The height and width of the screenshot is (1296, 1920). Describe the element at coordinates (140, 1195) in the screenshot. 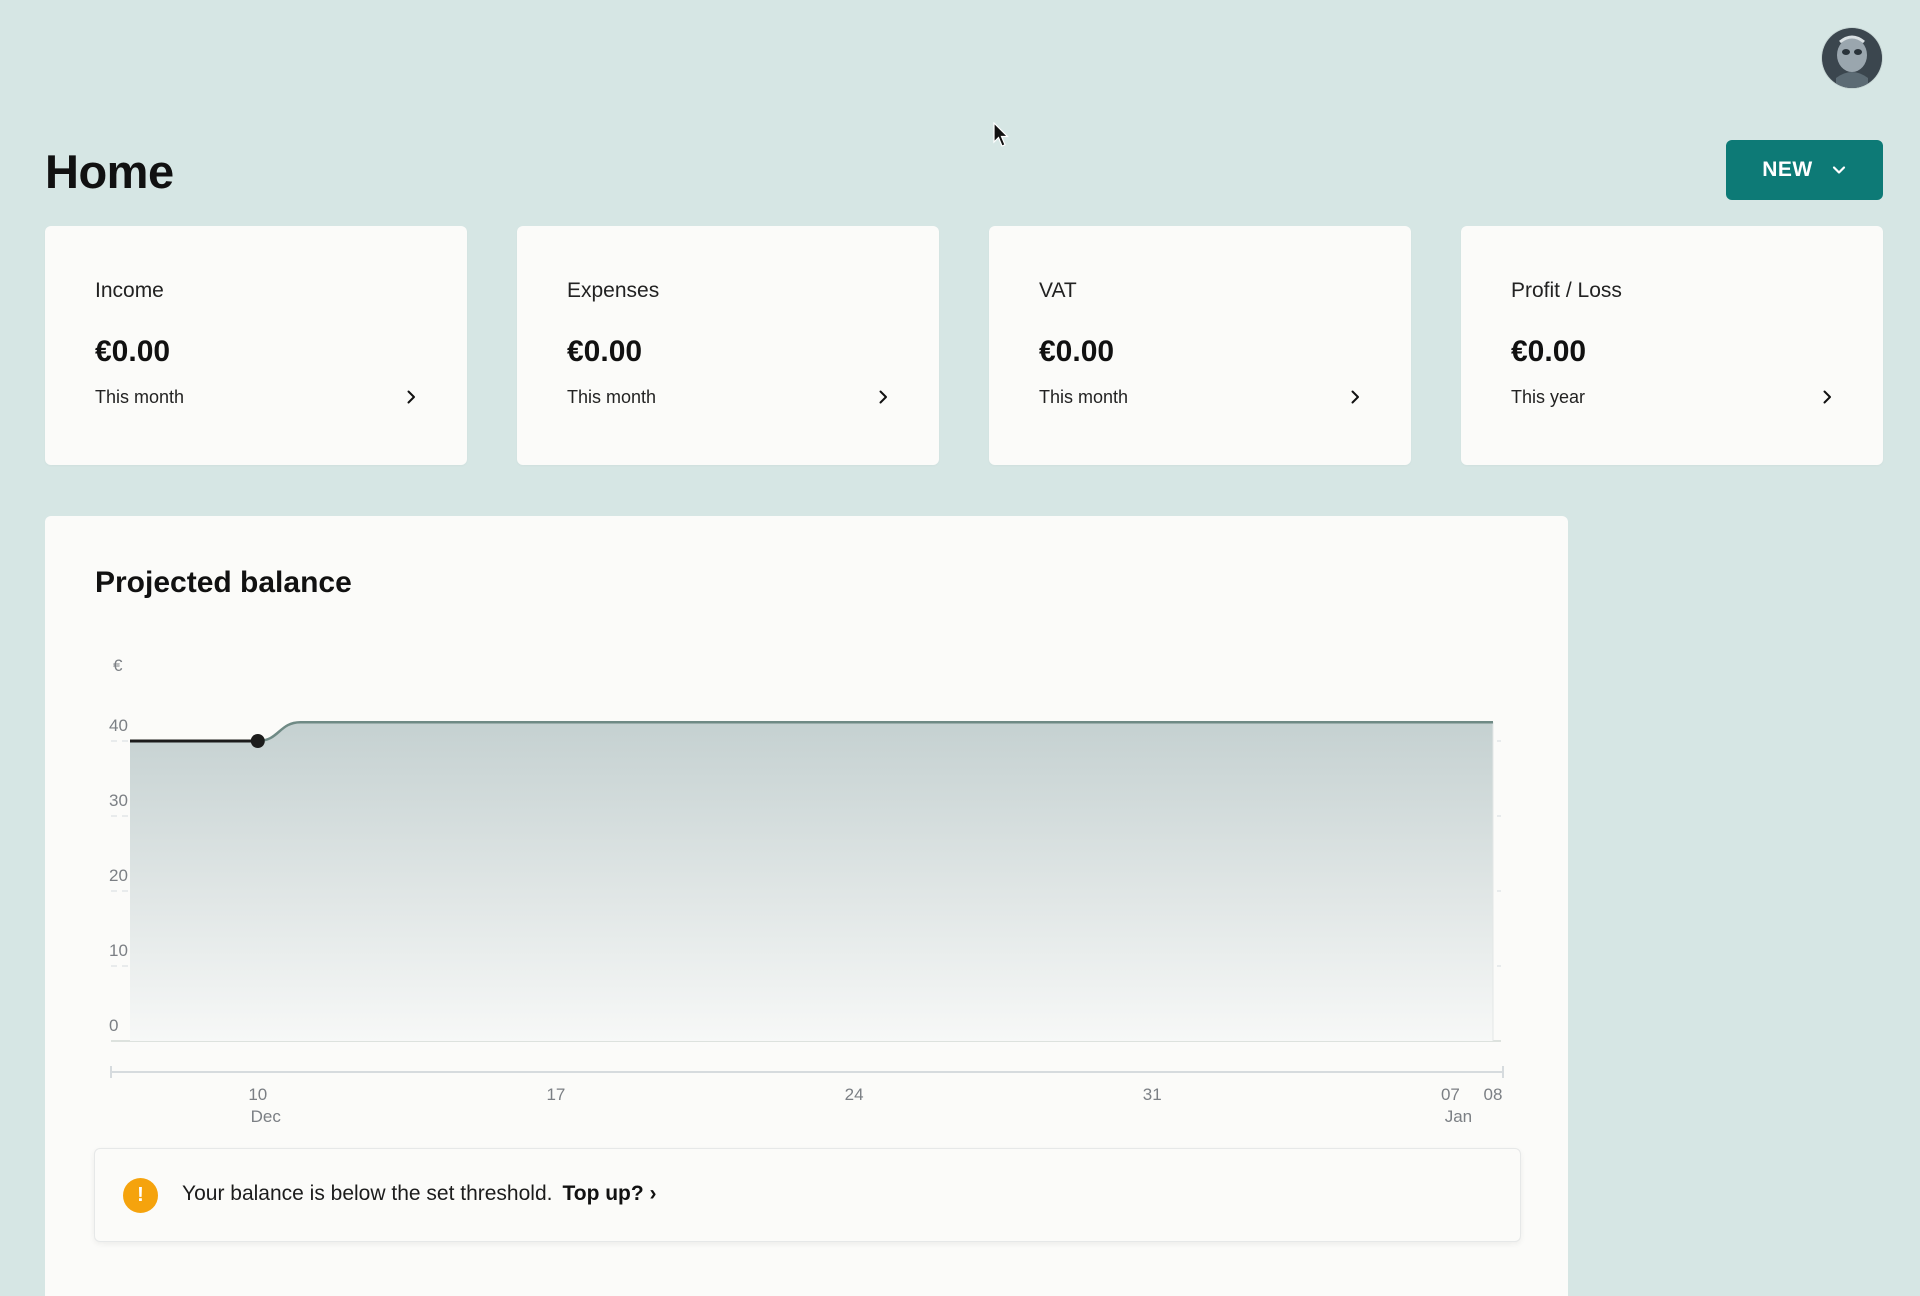

I see `warning-icon: !` at that location.